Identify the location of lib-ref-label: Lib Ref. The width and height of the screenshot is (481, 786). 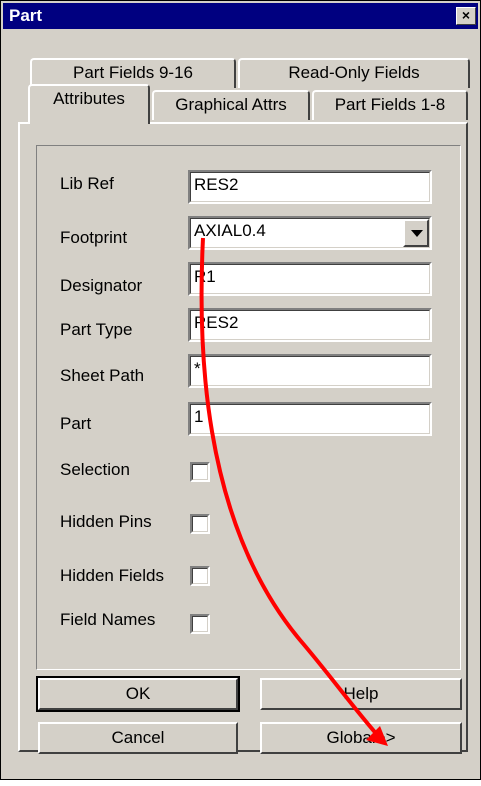
(87, 183).